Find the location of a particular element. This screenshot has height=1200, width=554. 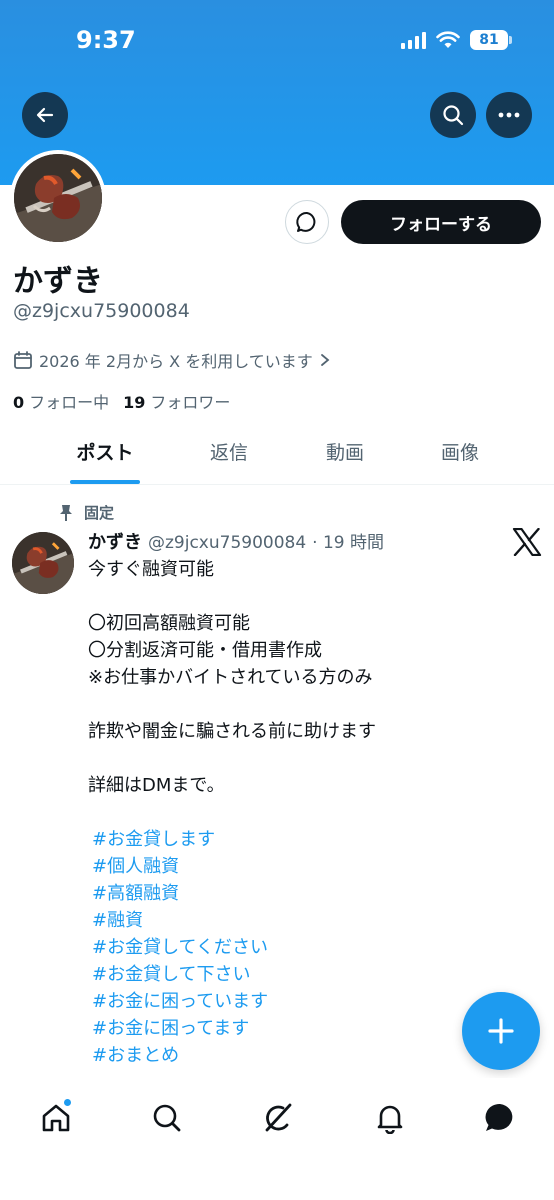

followers-label: フォロワー is located at coordinates (190, 402).